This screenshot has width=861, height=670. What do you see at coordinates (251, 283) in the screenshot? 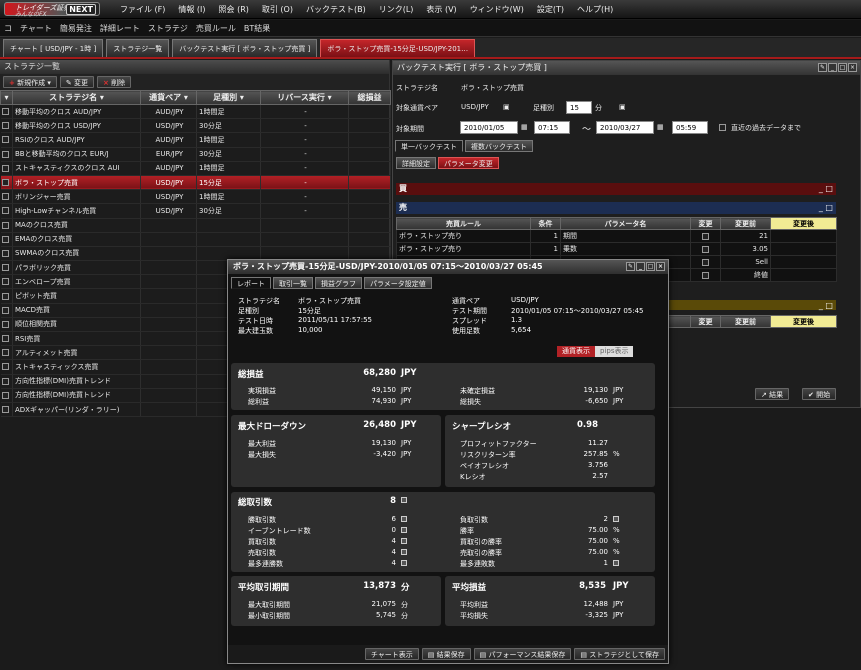
I see `tab-report: レポート` at bounding box center [251, 283].